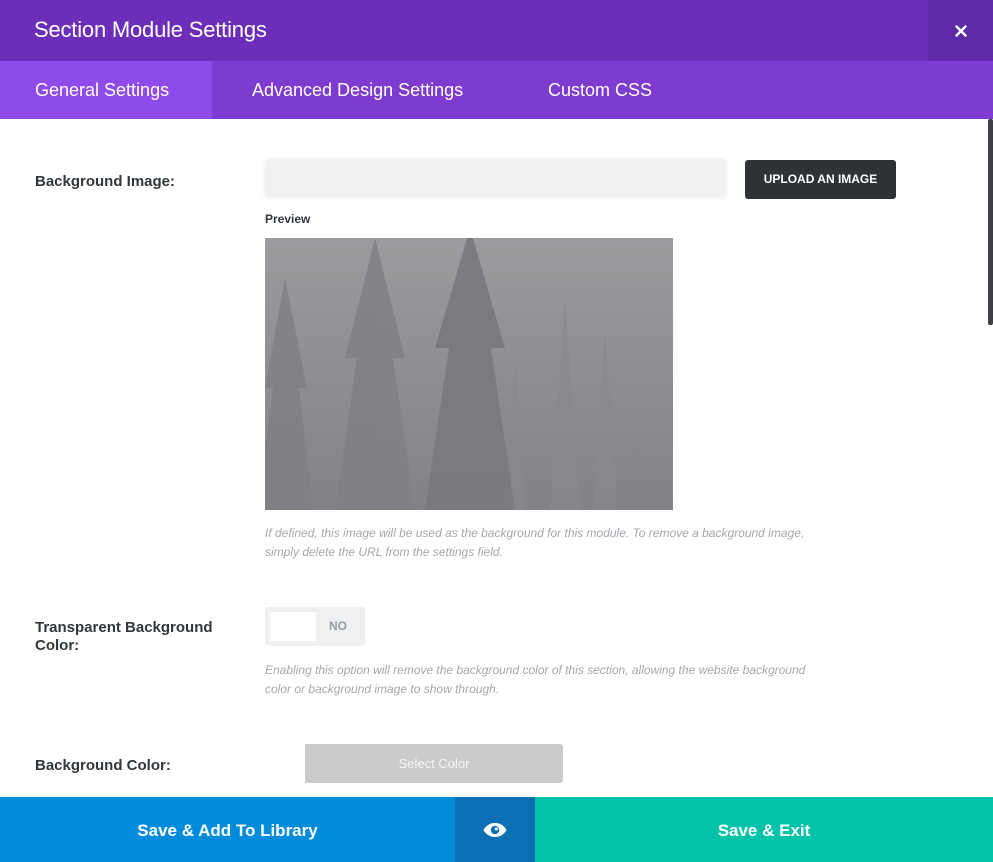 The width and height of the screenshot is (993, 862). I want to click on background-color-label: Background Color:, so click(103, 765).